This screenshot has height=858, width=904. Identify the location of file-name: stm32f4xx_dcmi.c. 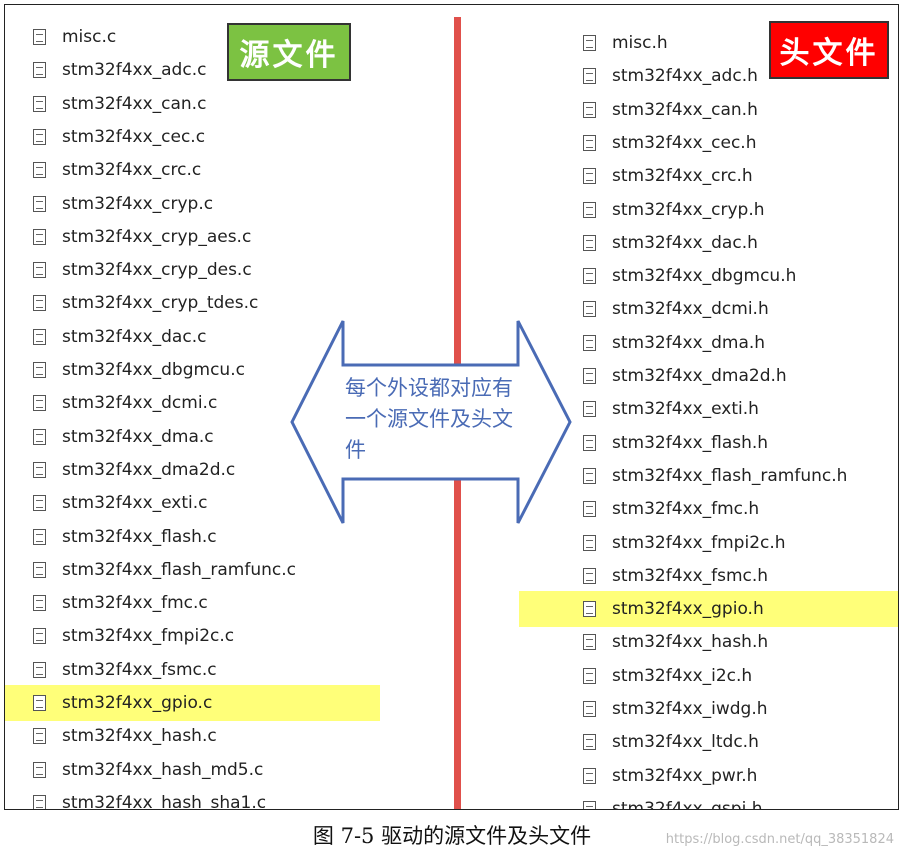
(140, 403).